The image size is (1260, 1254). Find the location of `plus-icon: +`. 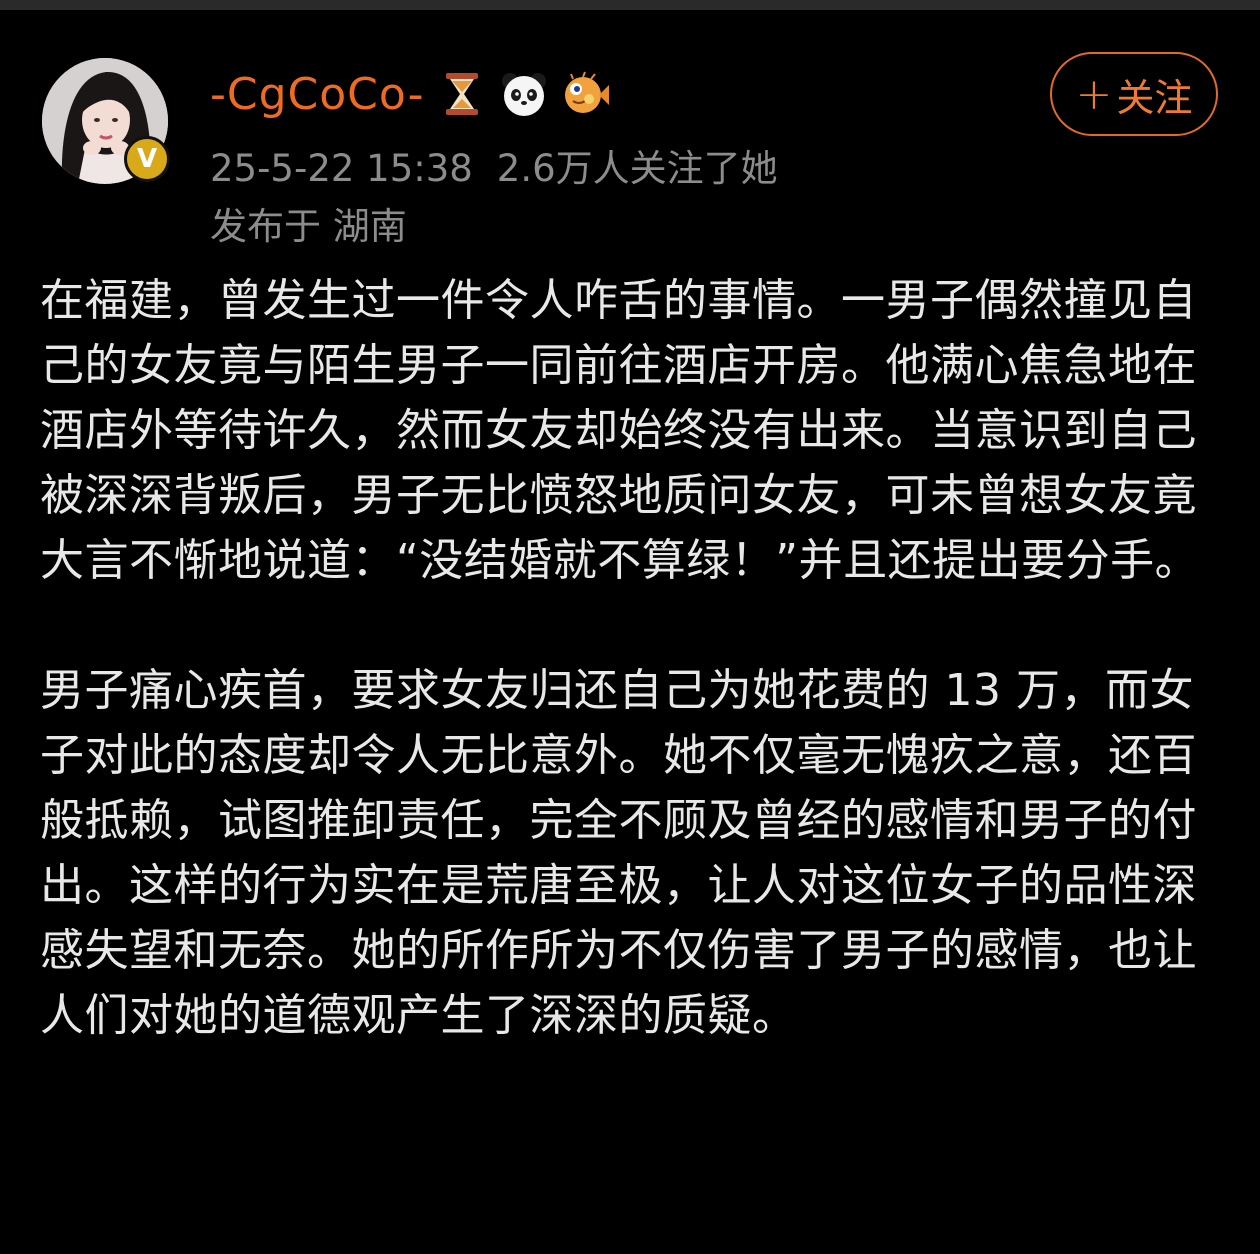

plus-icon: + is located at coordinates (1094, 94).